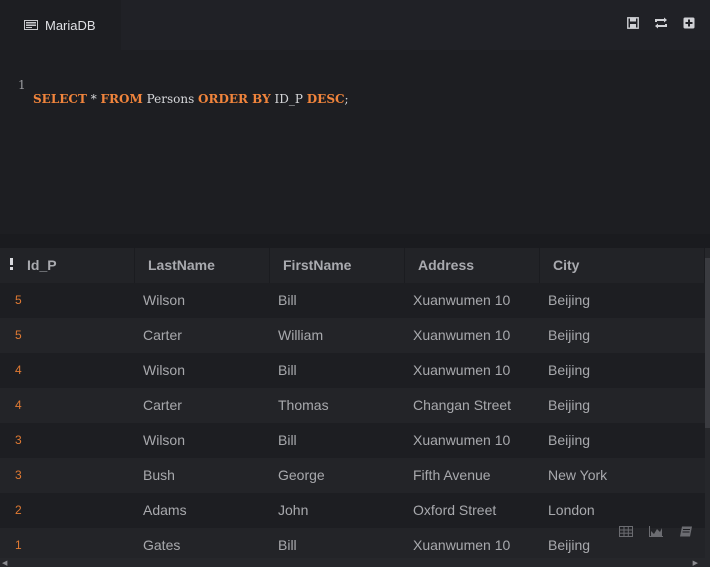 This screenshot has width=710, height=567. I want to click on column-header-id-p: Id_P, so click(67, 265).